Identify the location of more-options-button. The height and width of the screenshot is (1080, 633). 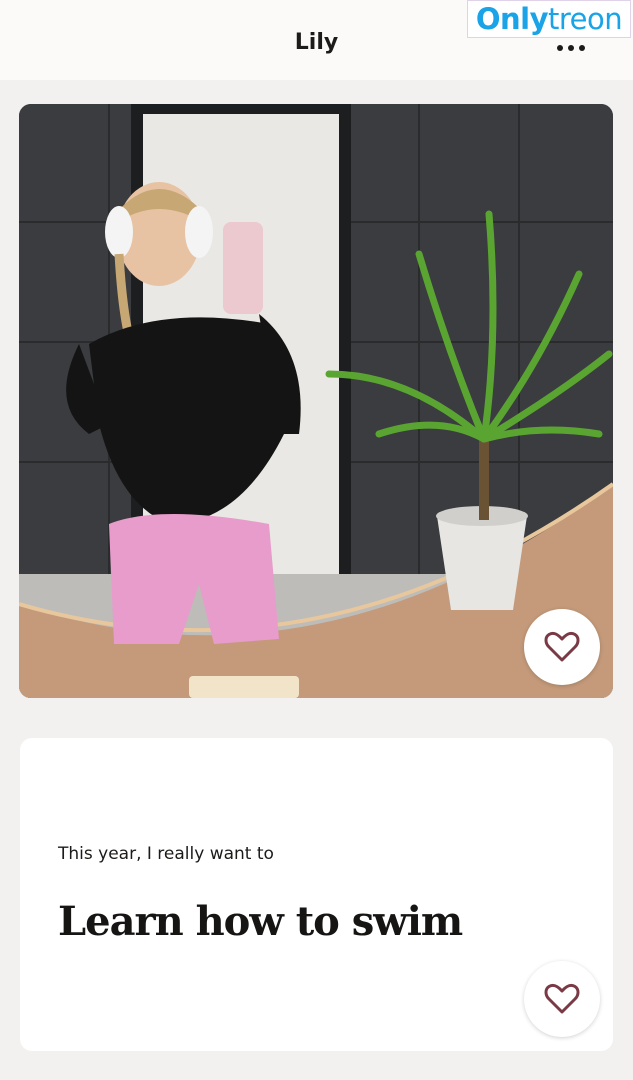
(571, 48).